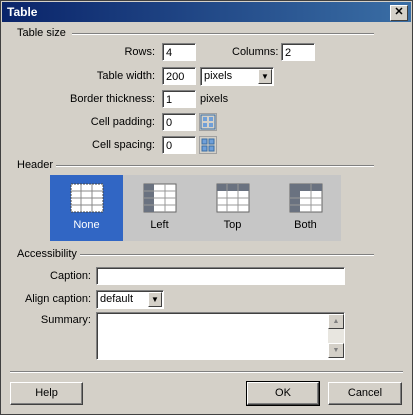 The image size is (413, 415). I want to click on border-thickness-label: Border thickness:, so click(112, 99).